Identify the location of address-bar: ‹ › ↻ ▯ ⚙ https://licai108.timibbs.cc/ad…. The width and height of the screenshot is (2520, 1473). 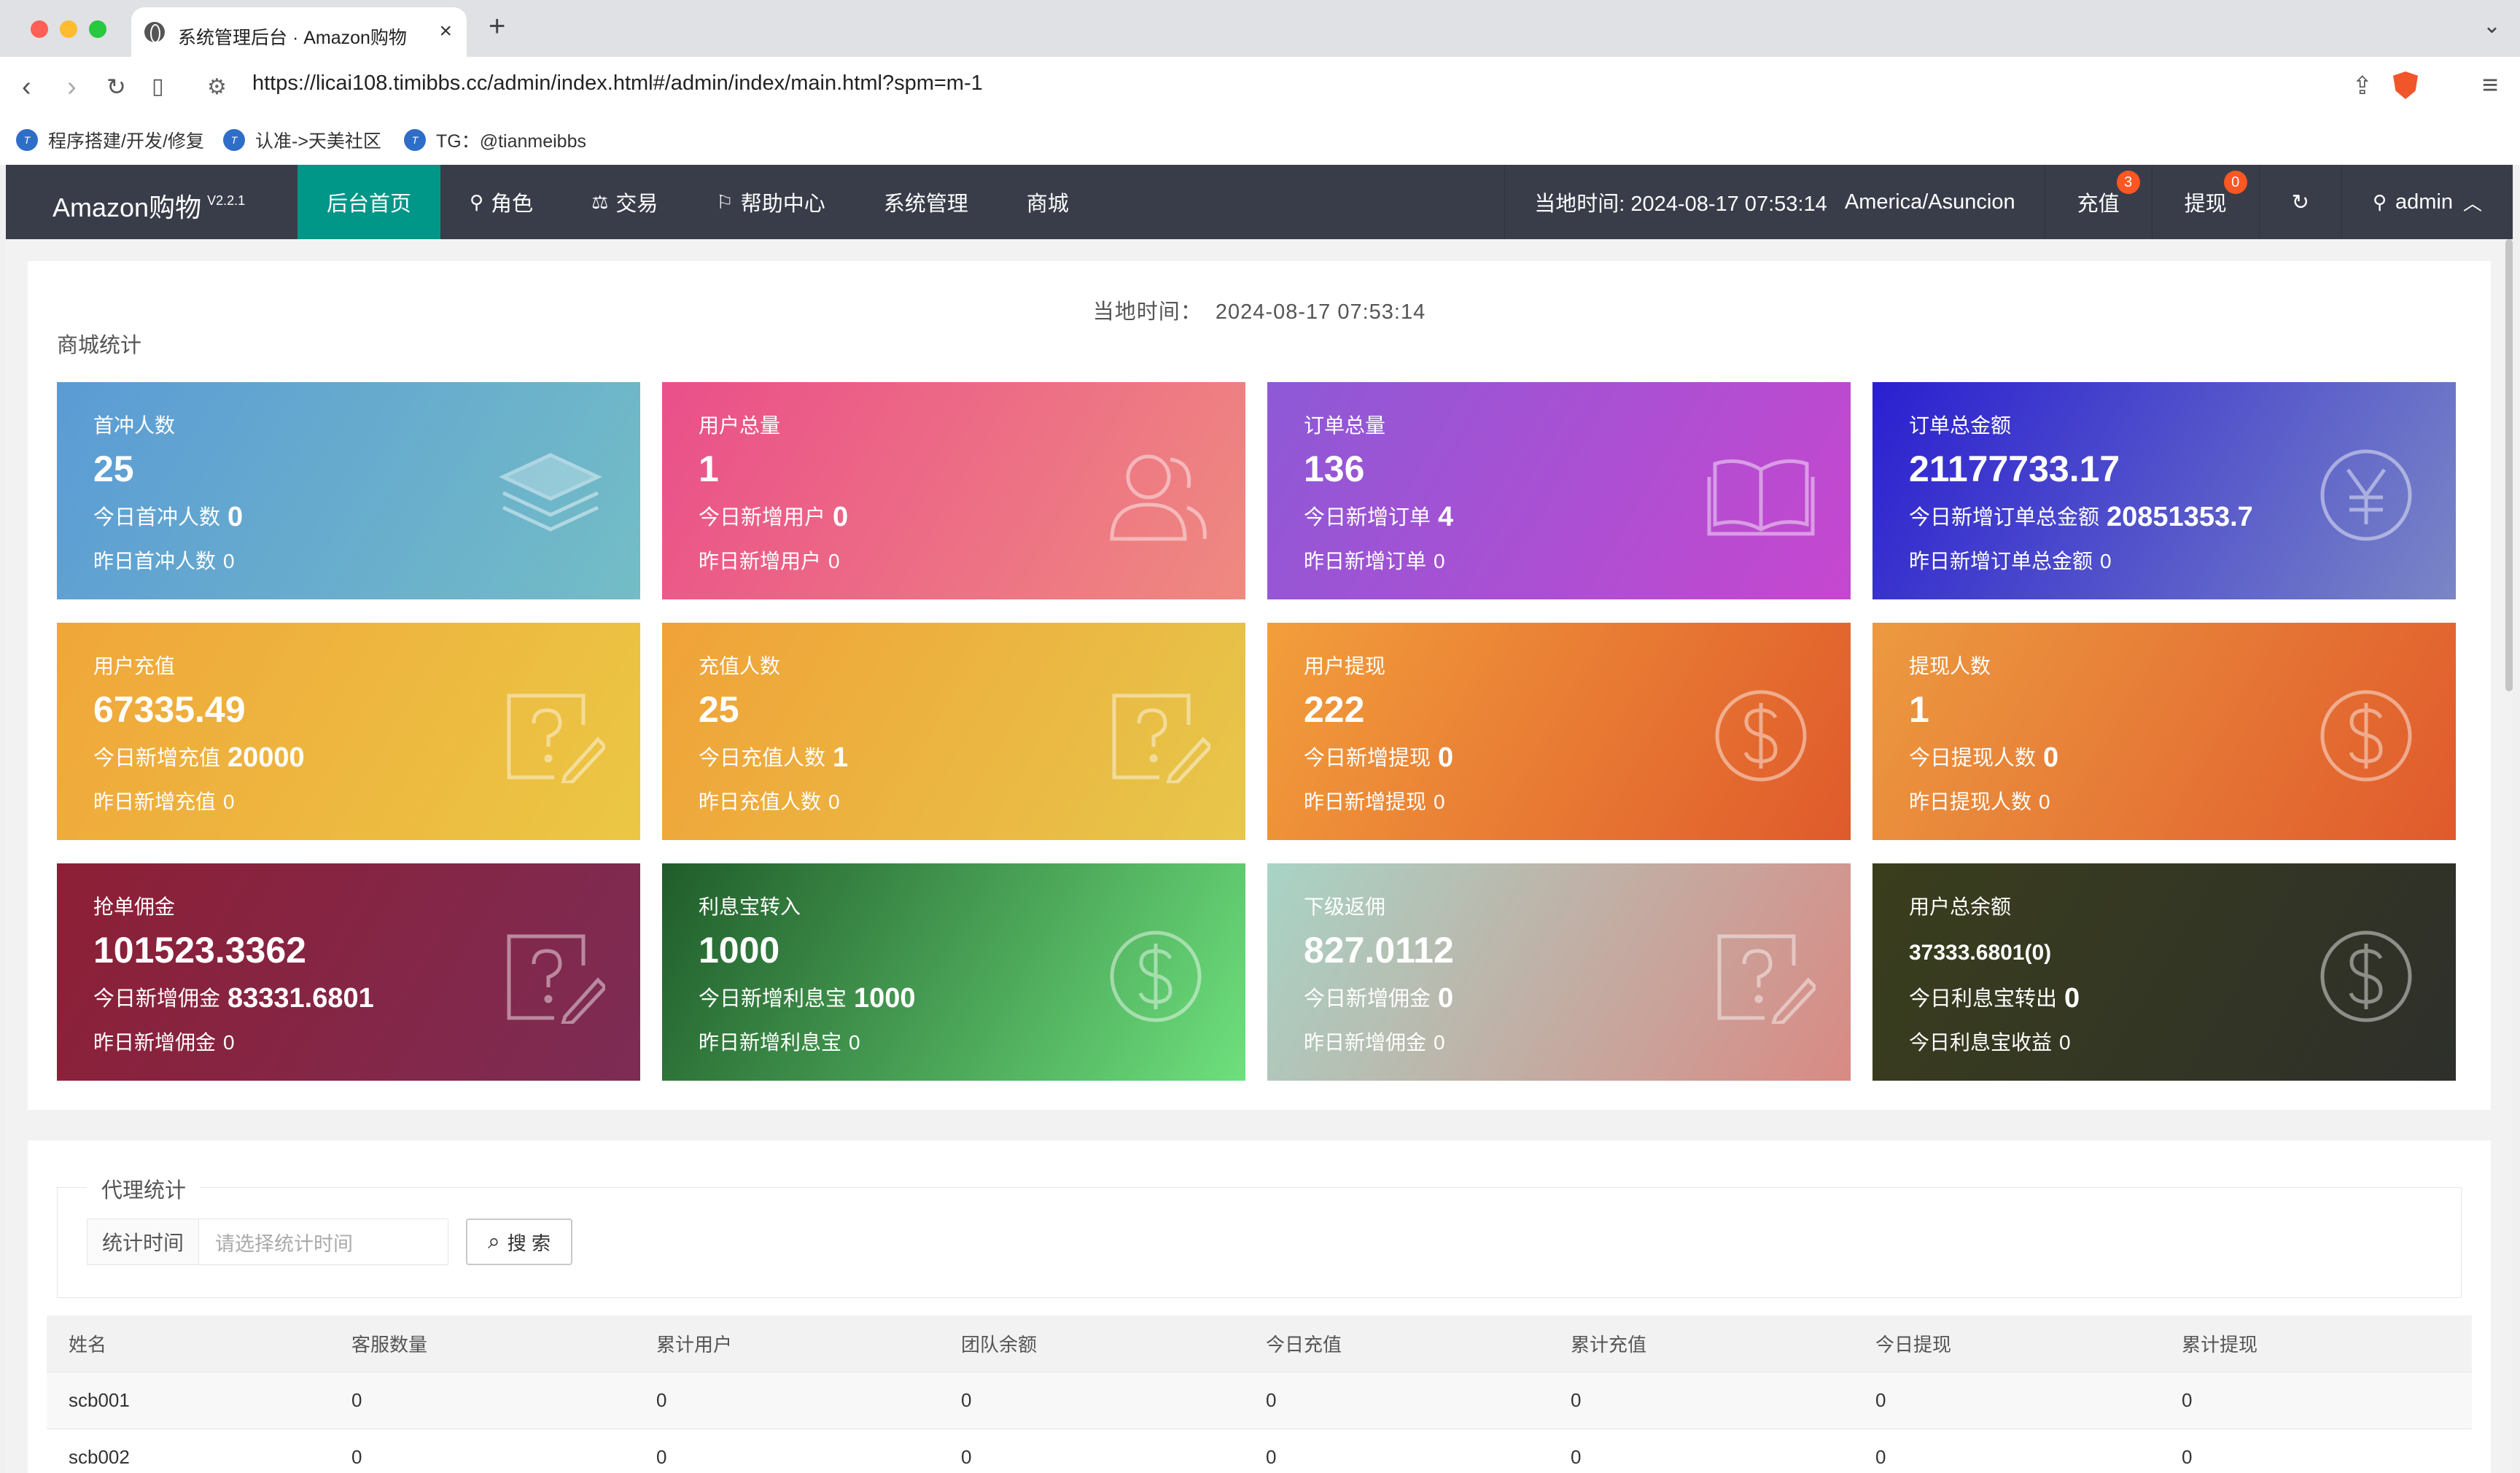
(1260, 87).